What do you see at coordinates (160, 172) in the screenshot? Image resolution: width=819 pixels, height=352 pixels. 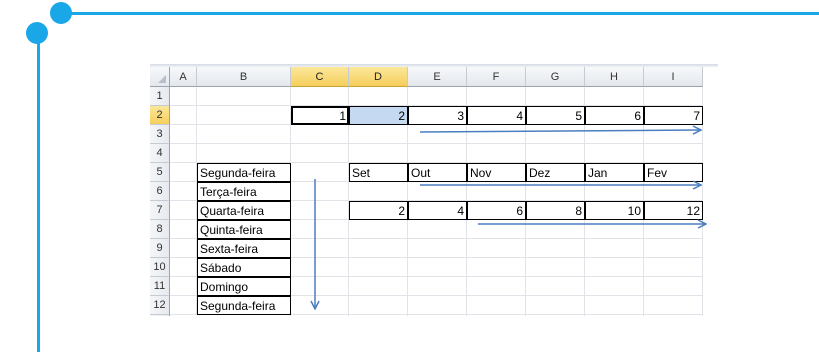 I see `row-header-5: 5` at bounding box center [160, 172].